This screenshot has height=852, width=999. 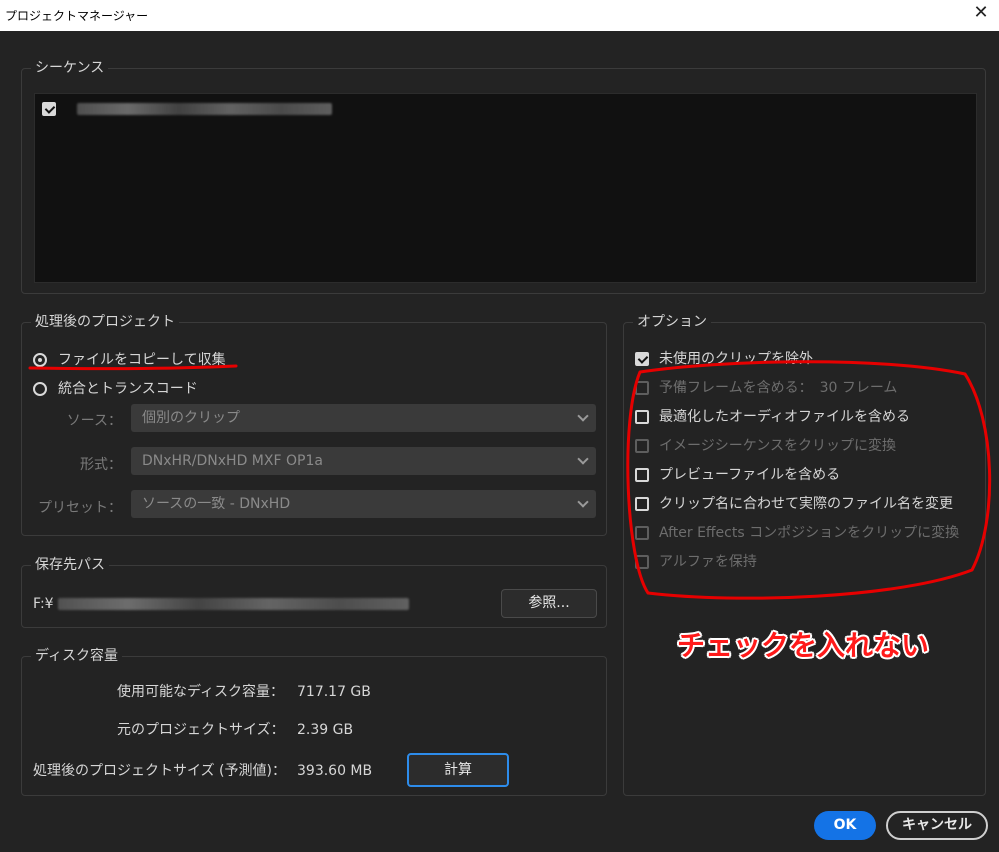 I want to click on annotation-text: チェックを入れない, so click(x=803, y=645).